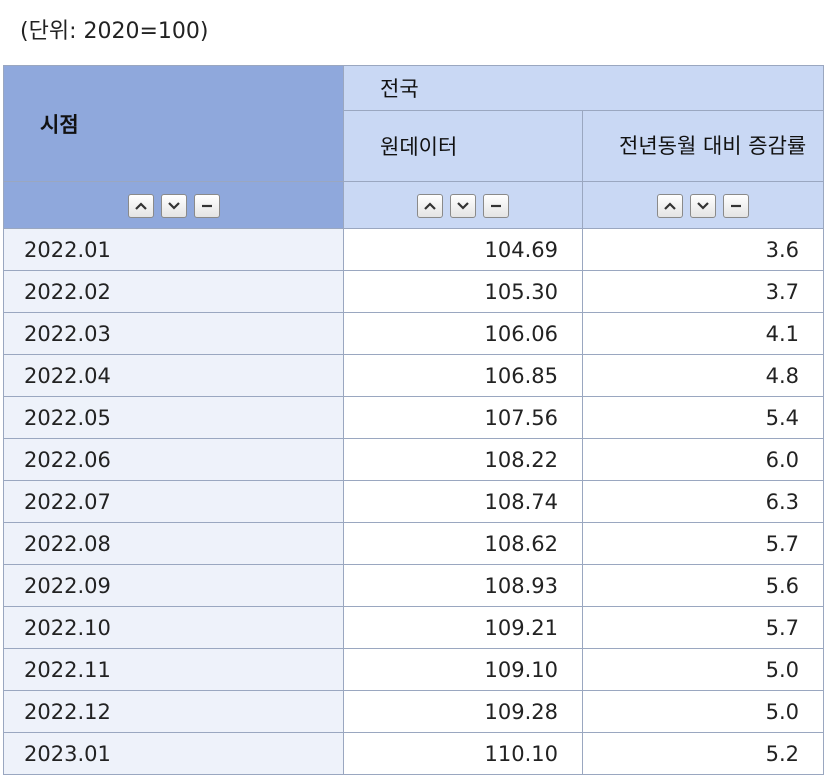 The width and height of the screenshot is (826, 775). I want to click on table-row: 2022.08 108.62 5.7, so click(414, 543).